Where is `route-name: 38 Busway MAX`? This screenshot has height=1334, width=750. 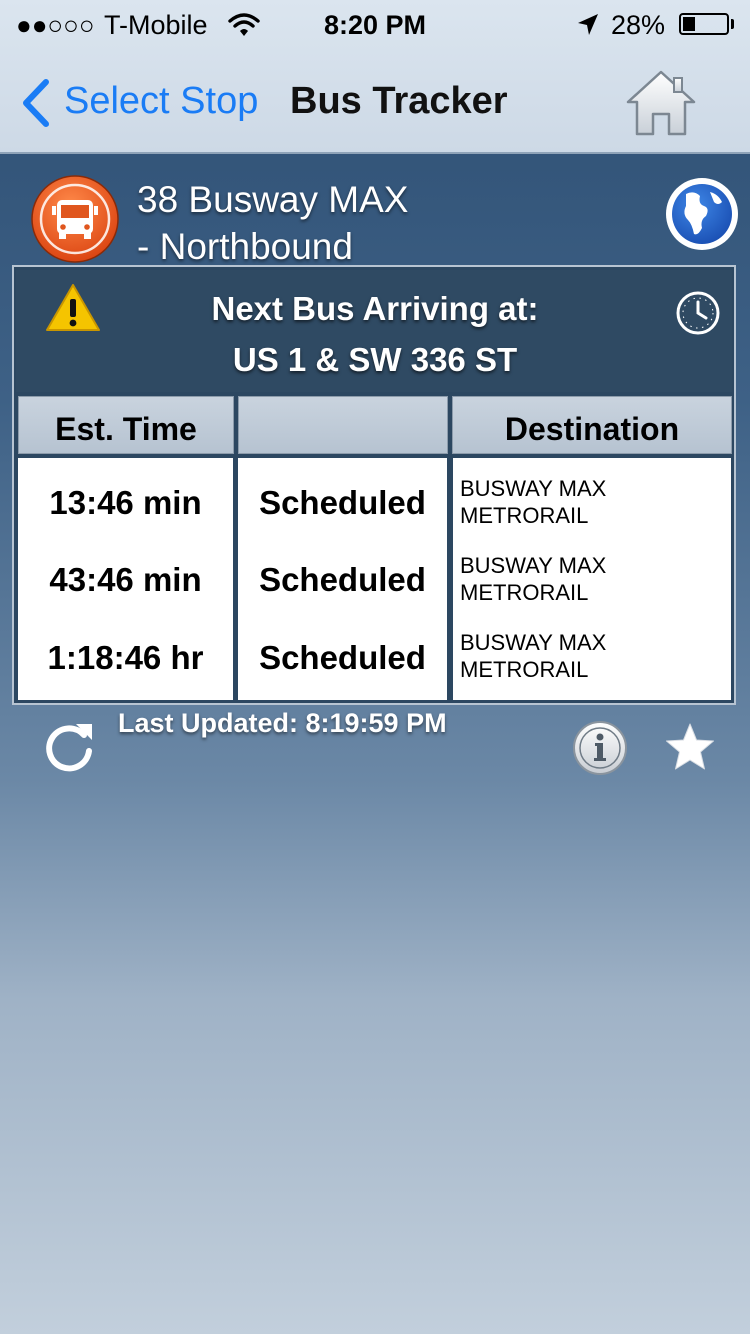 route-name: 38 Busway MAX is located at coordinates (273, 199).